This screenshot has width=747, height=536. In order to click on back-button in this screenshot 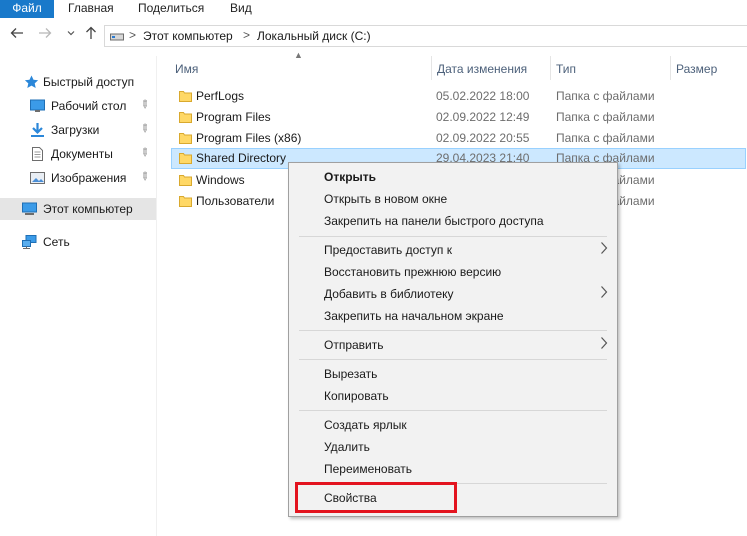, I will do `click(17, 35)`.